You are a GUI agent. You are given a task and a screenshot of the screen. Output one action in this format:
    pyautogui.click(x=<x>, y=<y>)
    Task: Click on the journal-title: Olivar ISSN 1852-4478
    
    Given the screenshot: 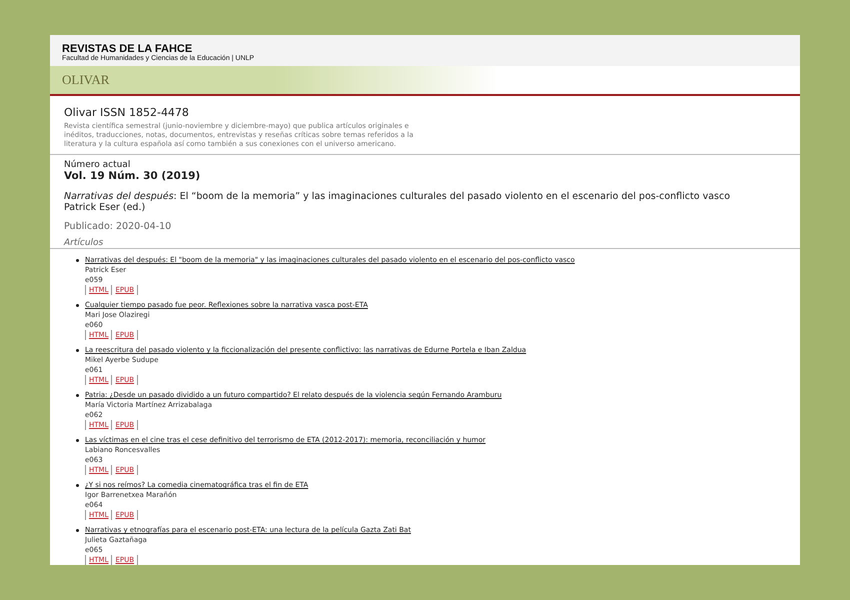 What is the action you would take?
    pyautogui.click(x=126, y=112)
    